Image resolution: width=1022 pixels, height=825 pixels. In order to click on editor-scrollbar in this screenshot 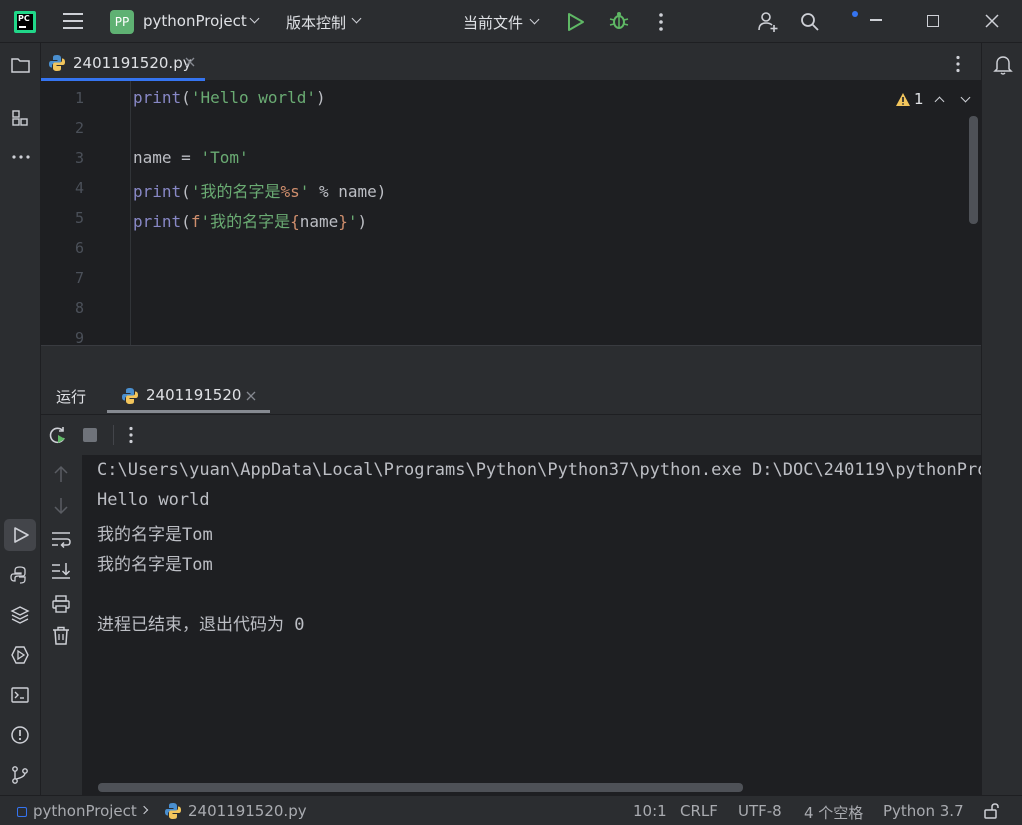, I will do `click(973, 170)`.